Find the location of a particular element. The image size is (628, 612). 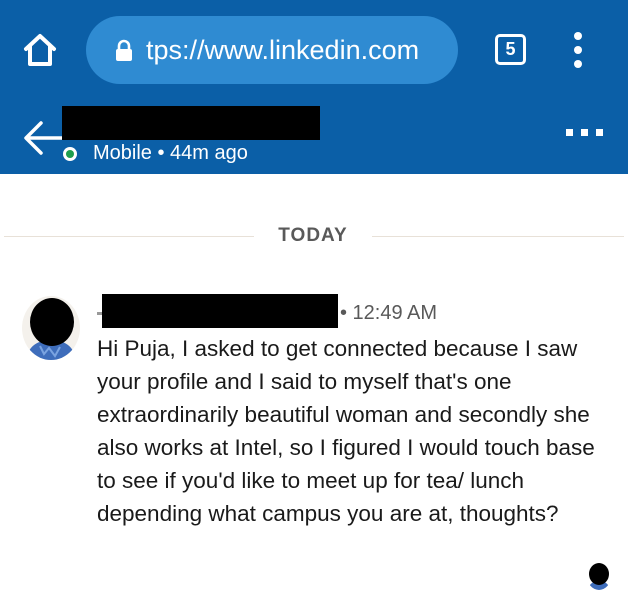

day-divider: TODAY is located at coordinates (314, 236).